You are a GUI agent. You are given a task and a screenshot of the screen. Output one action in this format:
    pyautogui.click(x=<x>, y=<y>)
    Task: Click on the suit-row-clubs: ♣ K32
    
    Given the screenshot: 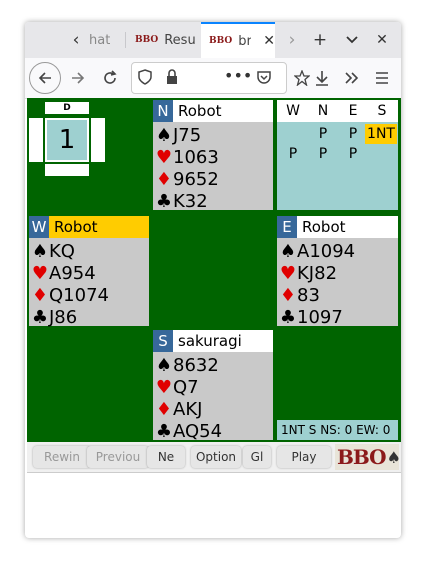 What is the action you would take?
    pyautogui.click(x=181, y=201)
    